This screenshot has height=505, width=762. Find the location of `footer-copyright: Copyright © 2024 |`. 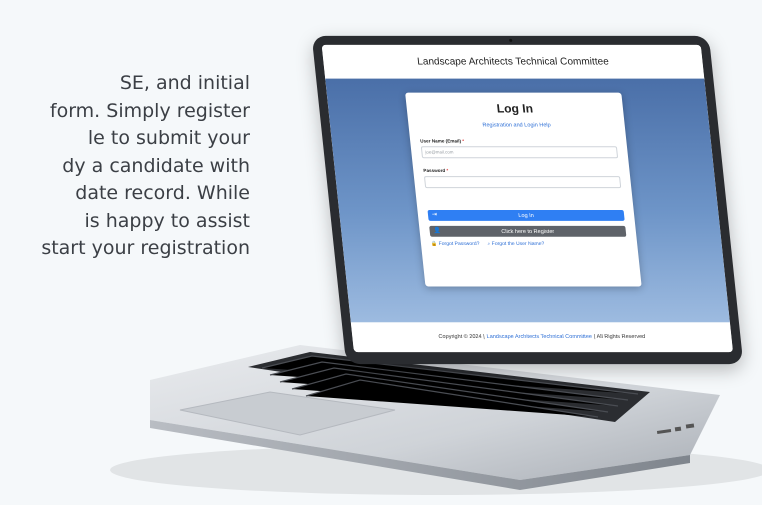

footer-copyright: Copyright © 2024 | is located at coordinates (461, 337).